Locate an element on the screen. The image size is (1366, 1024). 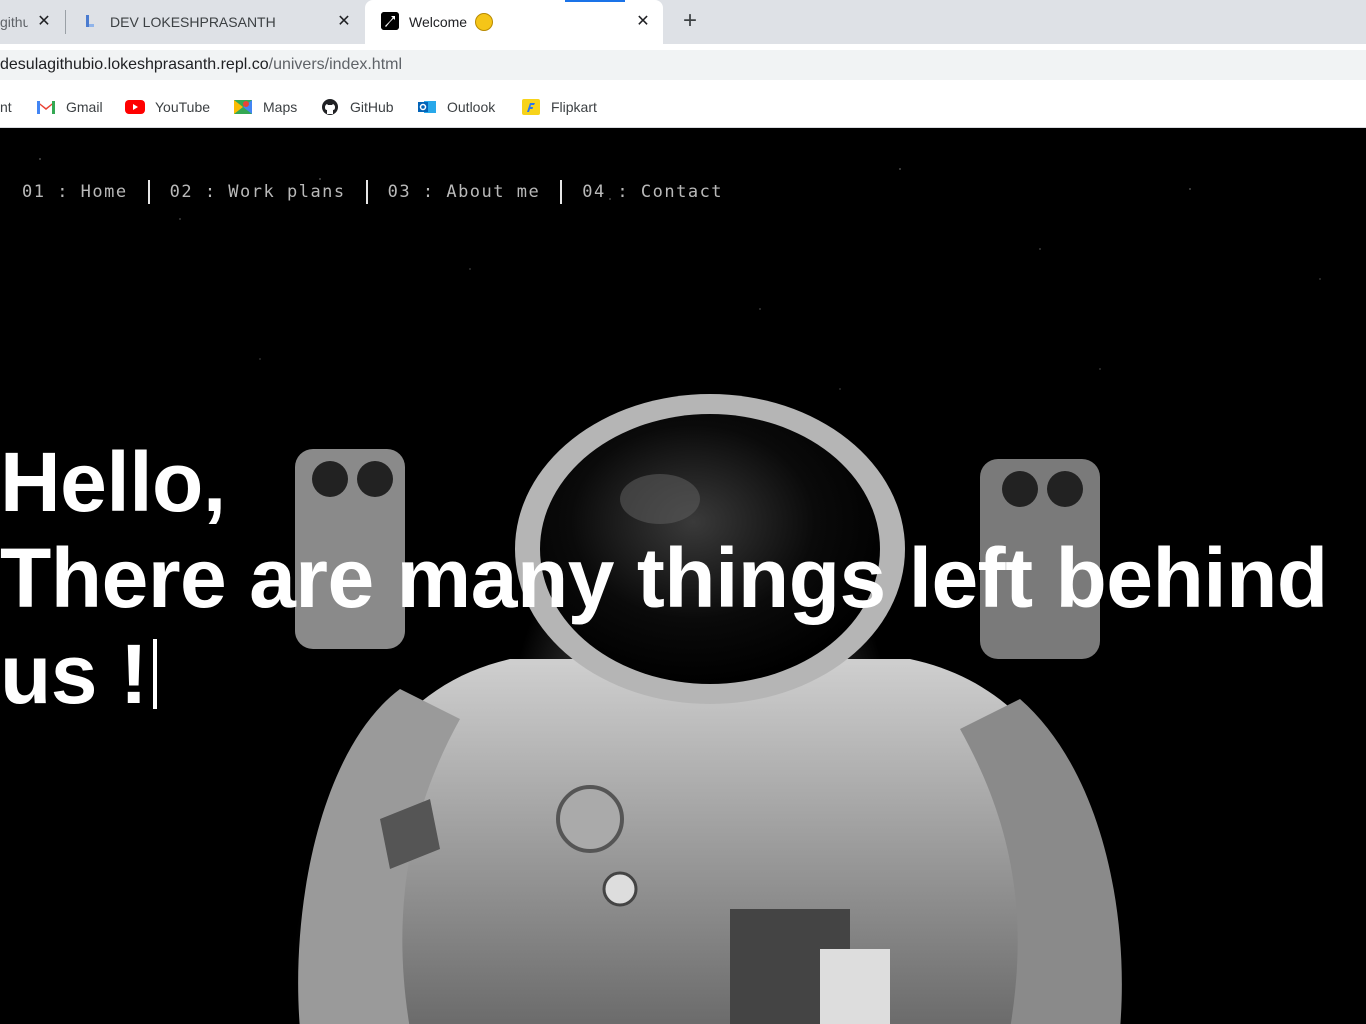
gmail-icon is located at coordinates (46, 107).